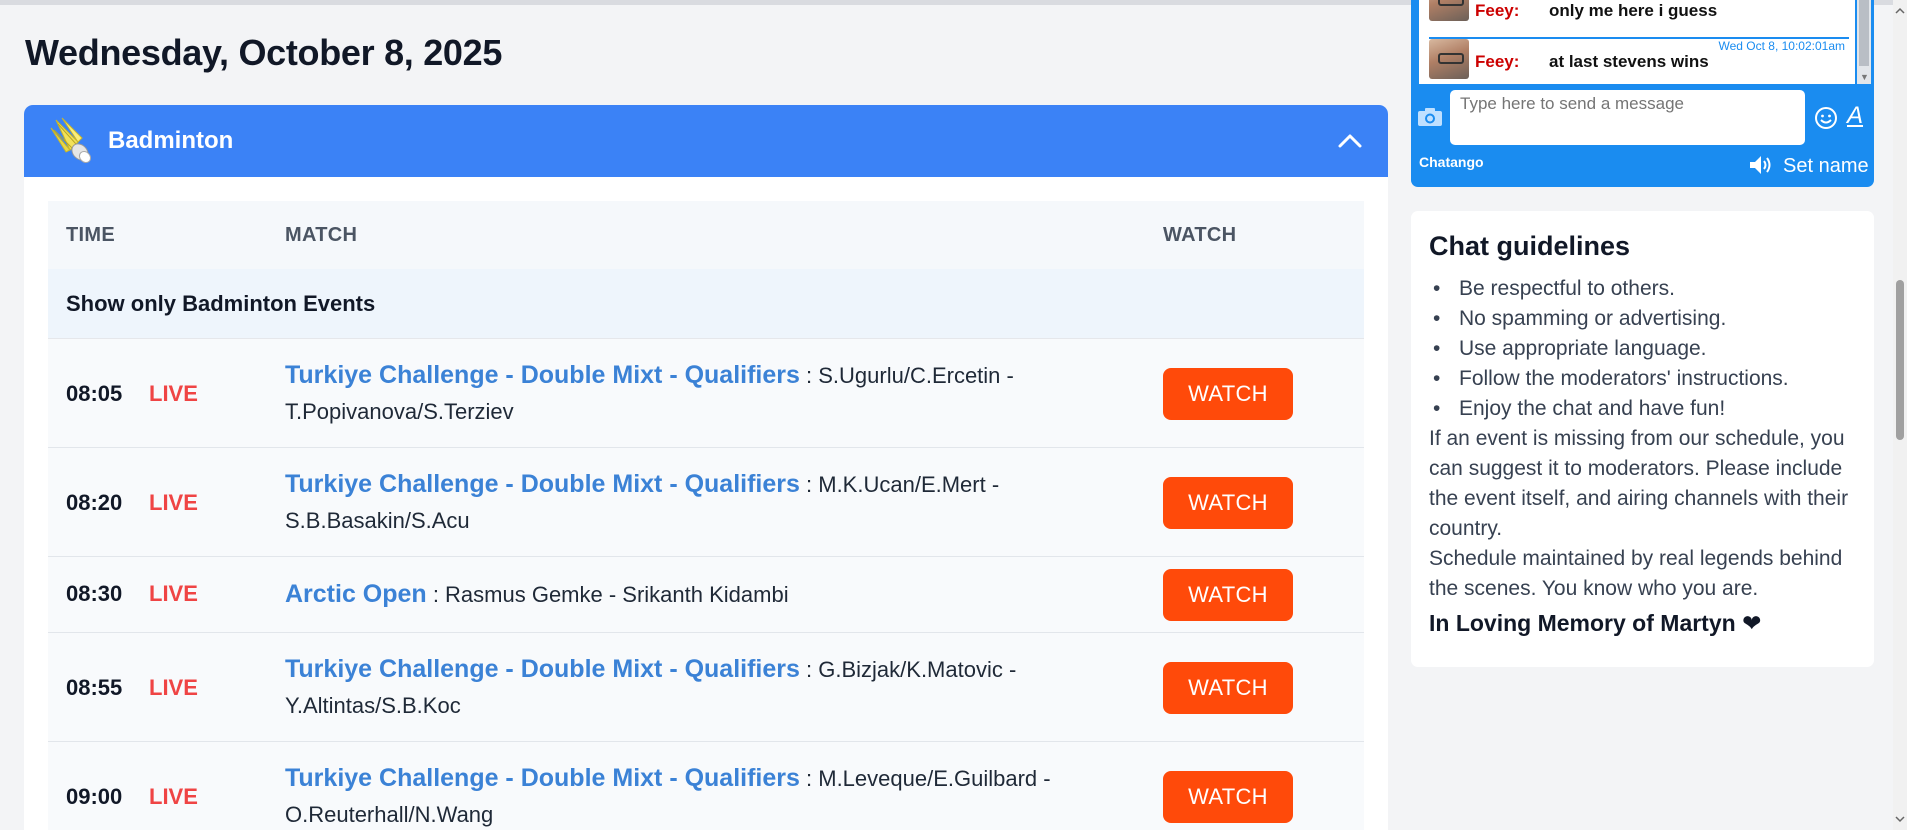 The image size is (1907, 830). What do you see at coordinates (1642, 289) in the screenshot?
I see `list-item: Be respectful to others.` at bounding box center [1642, 289].